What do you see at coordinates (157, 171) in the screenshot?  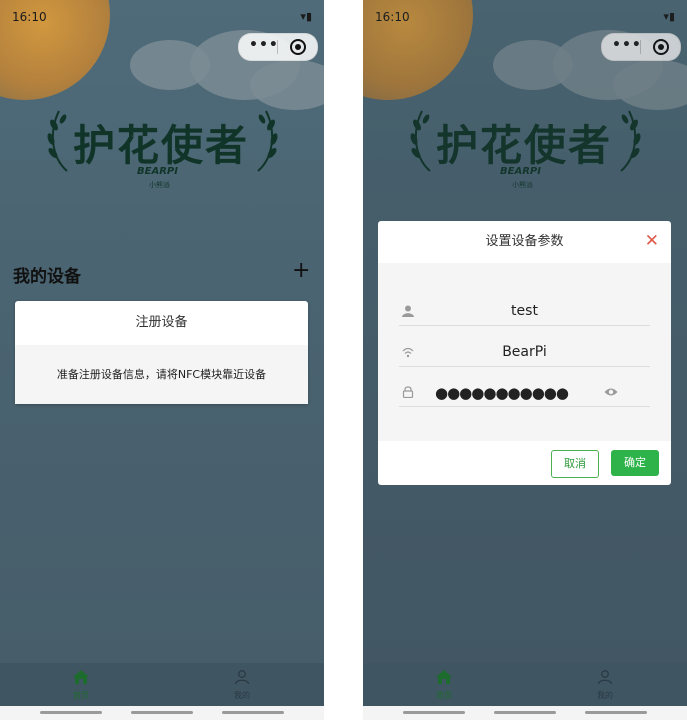 I see `logo-brand: BEARPI` at bounding box center [157, 171].